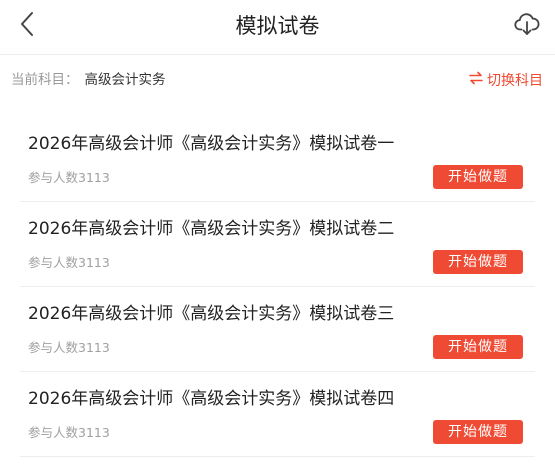  What do you see at coordinates (478, 80) in the screenshot?
I see `swap-arrows-icon` at bounding box center [478, 80].